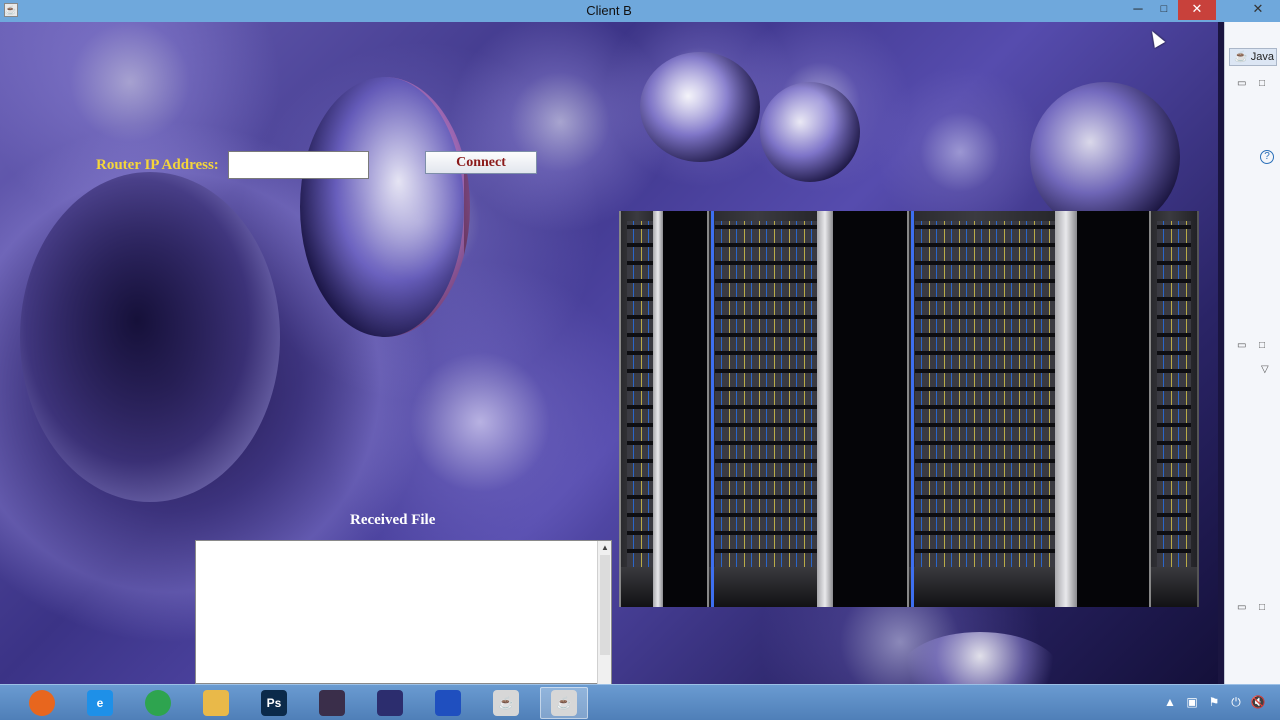 The width and height of the screenshot is (1280, 720). I want to click on maximize-button: □, so click(1164, 10).